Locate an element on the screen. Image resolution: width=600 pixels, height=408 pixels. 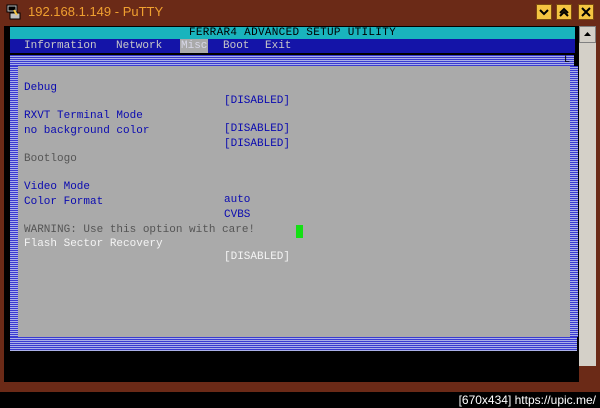
setup-menu-bar: Information Network Misc Boot Exit is located at coordinates (292, 46).